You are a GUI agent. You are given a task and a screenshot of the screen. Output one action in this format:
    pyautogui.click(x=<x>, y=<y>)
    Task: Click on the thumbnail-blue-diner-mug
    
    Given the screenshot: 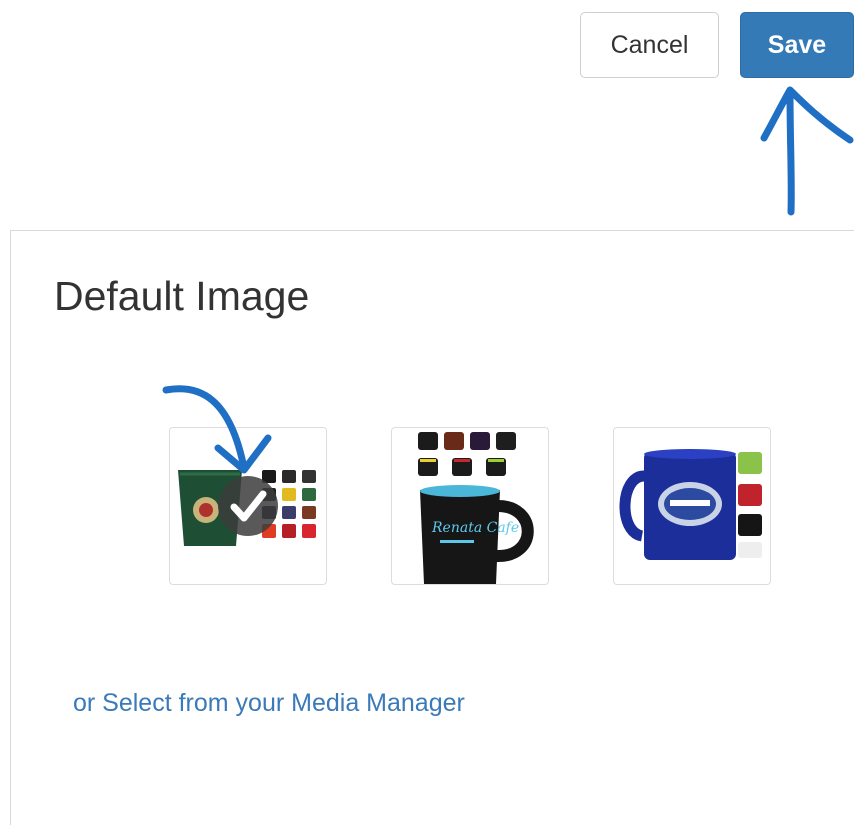 What is the action you would take?
    pyautogui.click(x=692, y=506)
    